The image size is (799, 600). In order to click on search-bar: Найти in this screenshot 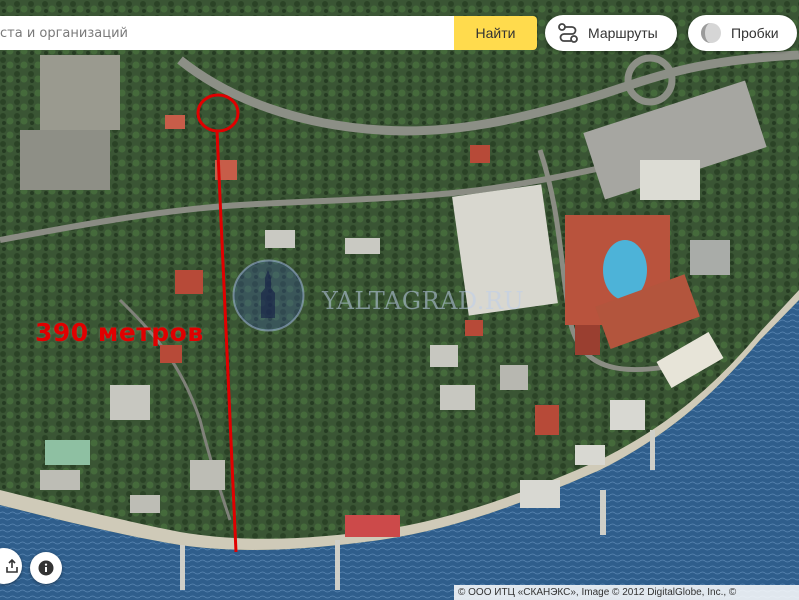, I will do `click(268, 33)`.